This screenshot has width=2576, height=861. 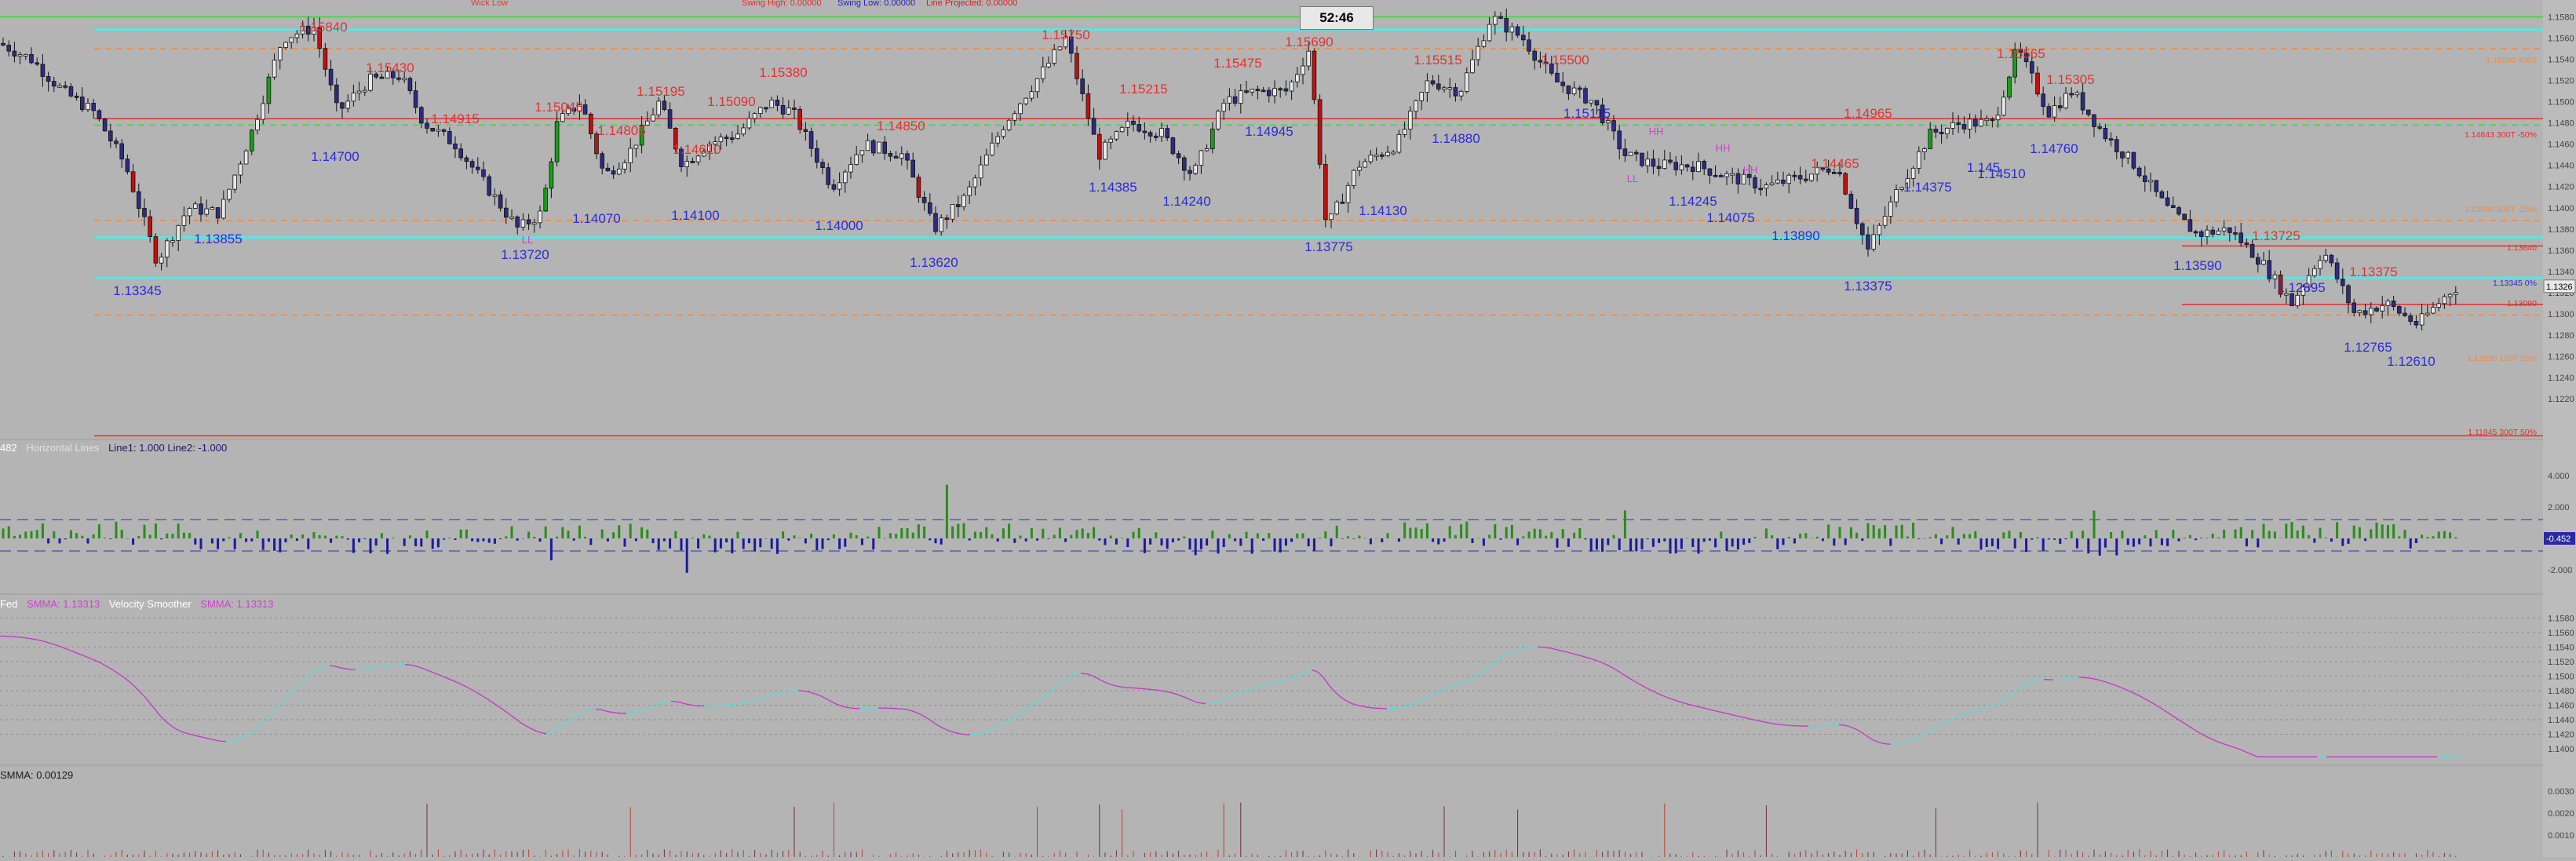 What do you see at coordinates (1927, 187) in the screenshot?
I see `swing-label-low: 1.14375` at bounding box center [1927, 187].